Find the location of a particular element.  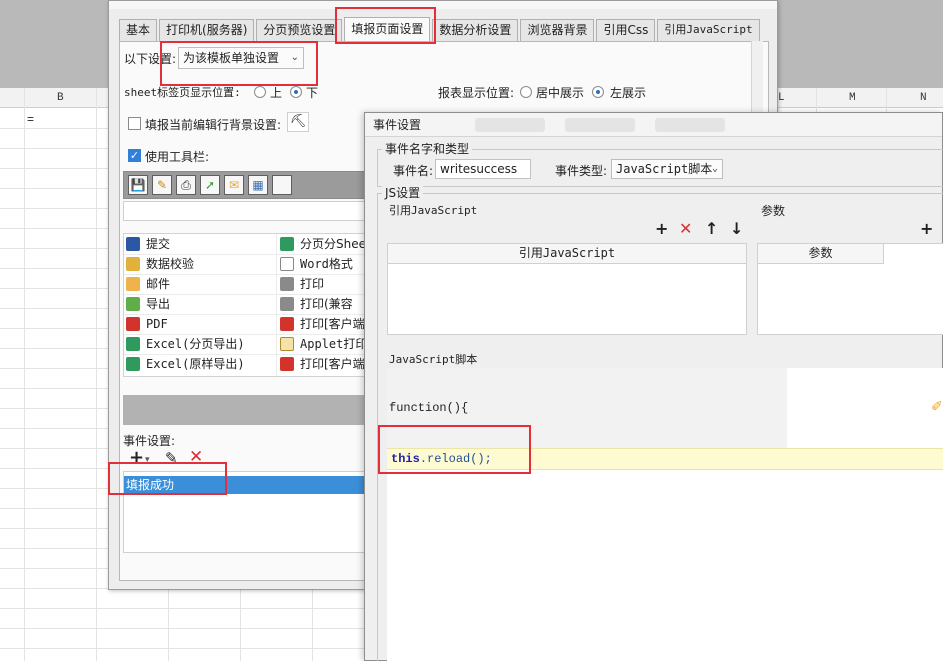

name-type-group-title: 事件名字和类型 is located at coordinates (427, 149).